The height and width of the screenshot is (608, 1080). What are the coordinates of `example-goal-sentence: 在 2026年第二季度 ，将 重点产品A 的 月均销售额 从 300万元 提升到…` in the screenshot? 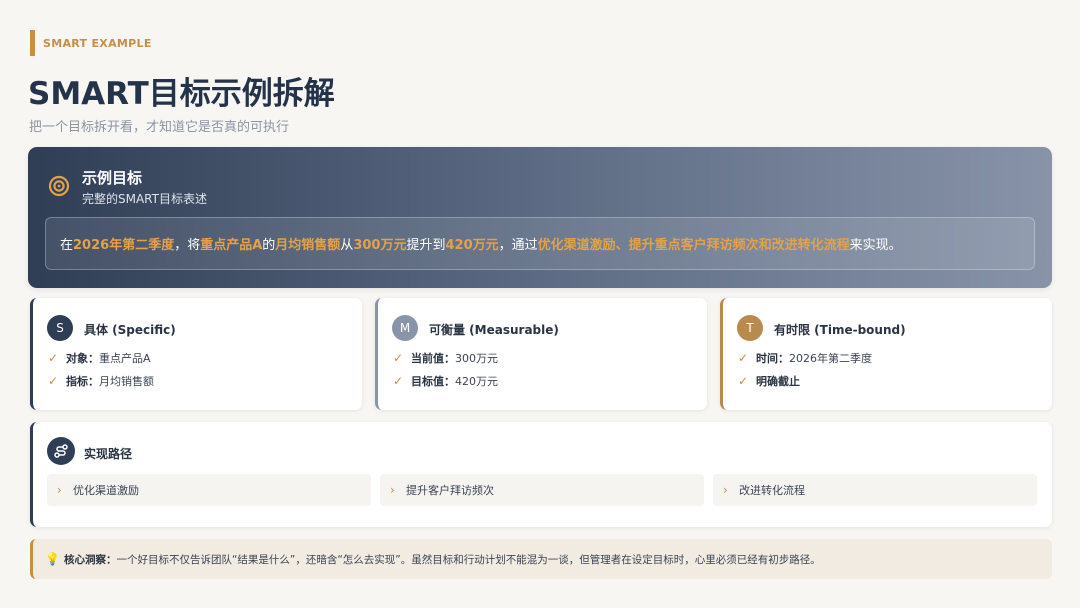 It's located at (540, 243).